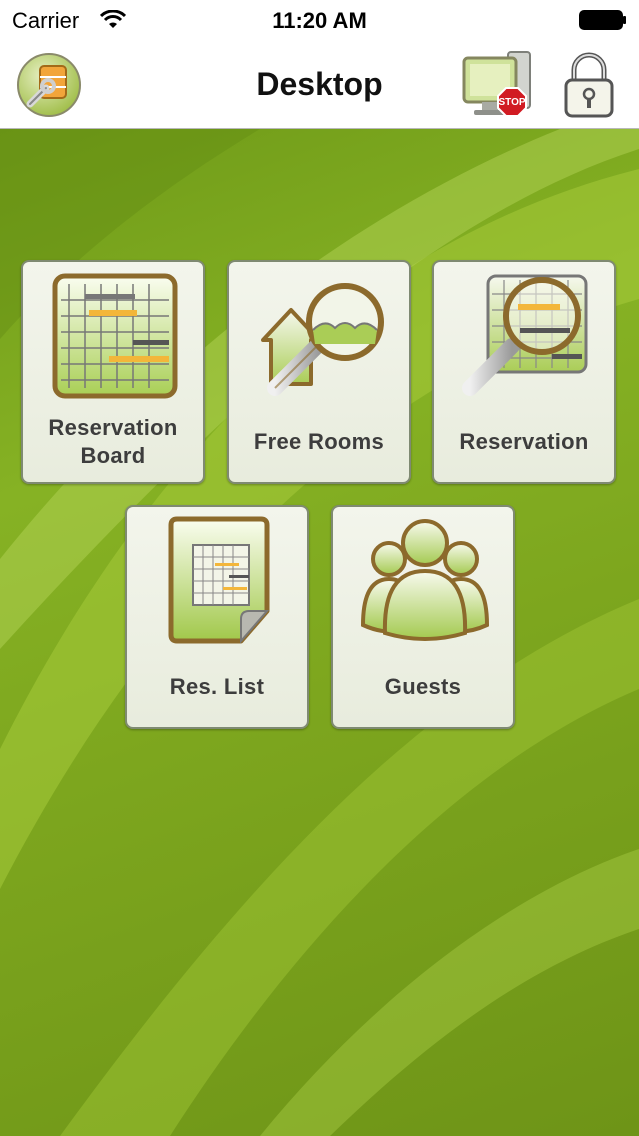 The width and height of the screenshot is (639, 1136). I want to click on status-time: 11:20 AM, so click(319, 20).